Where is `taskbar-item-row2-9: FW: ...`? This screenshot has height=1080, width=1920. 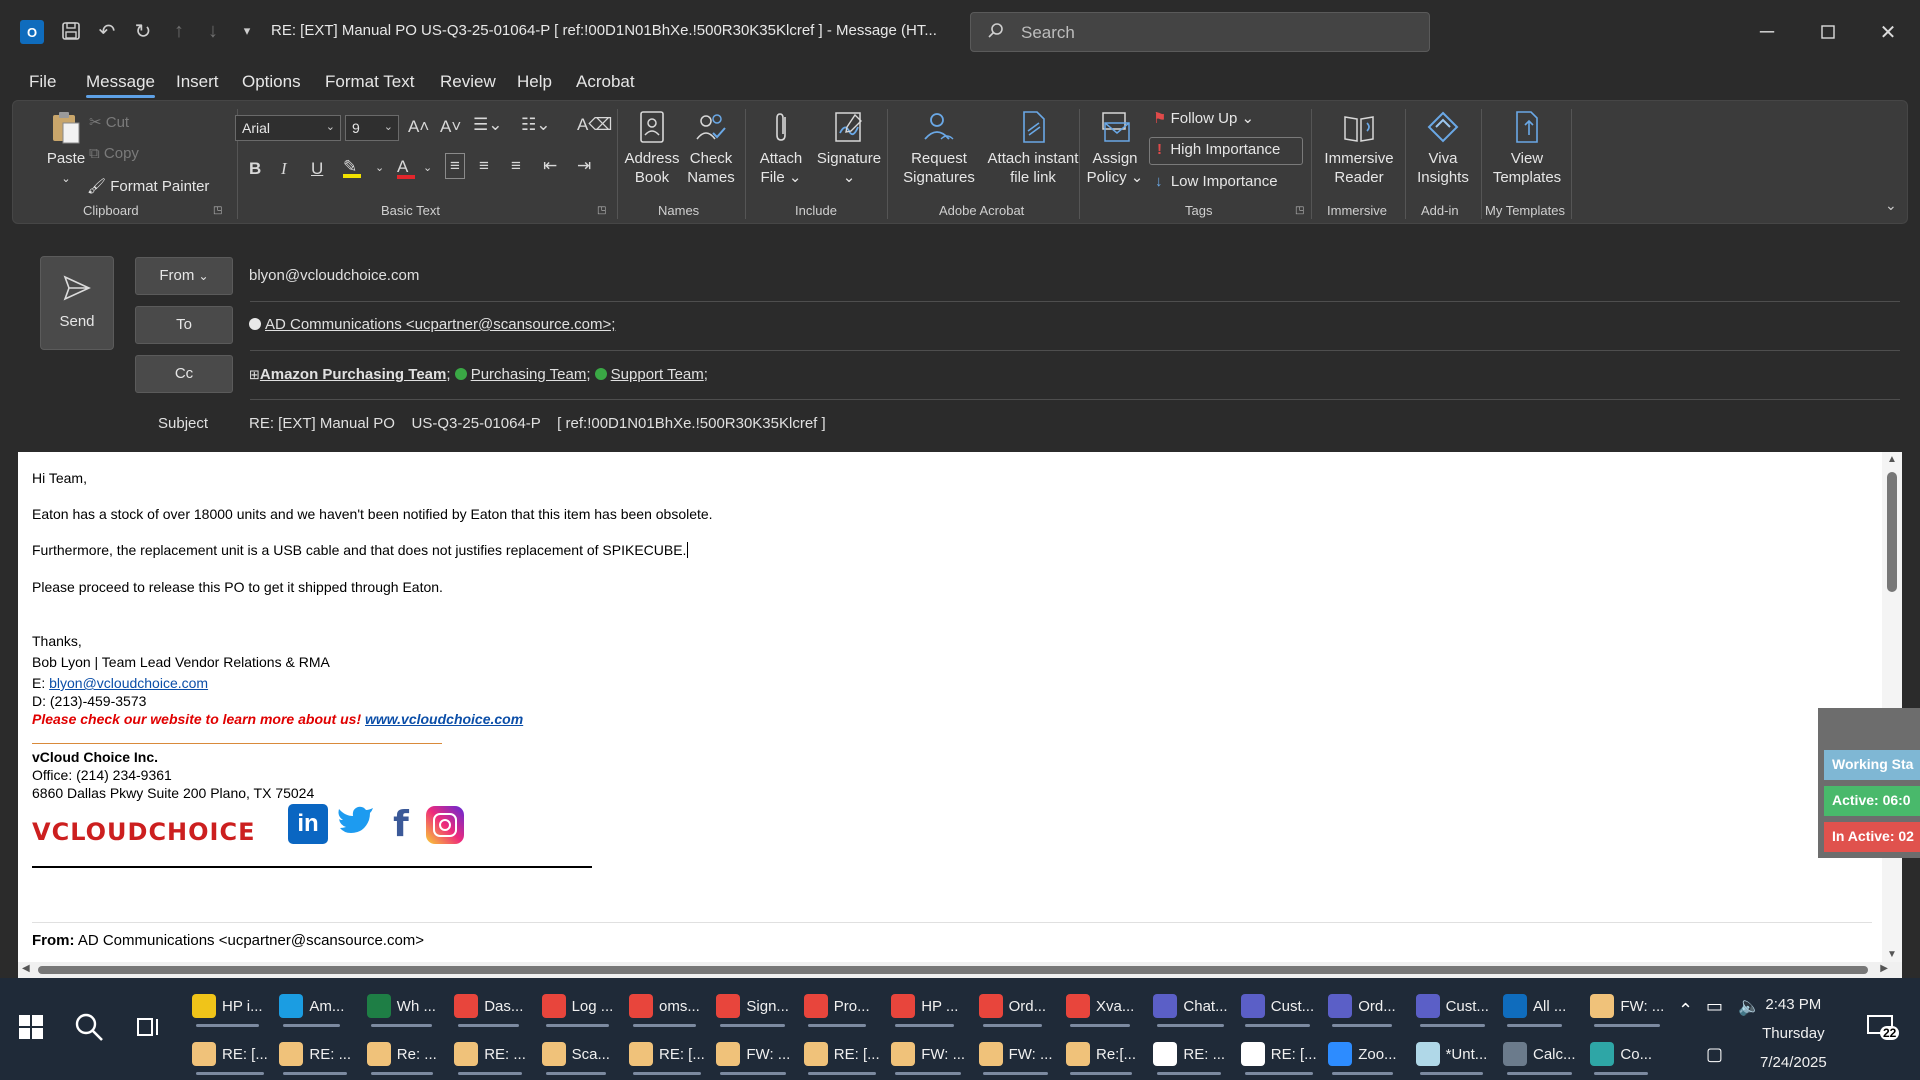
taskbar-item-row2-9: FW: ... is located at coordinates (928, 1054).